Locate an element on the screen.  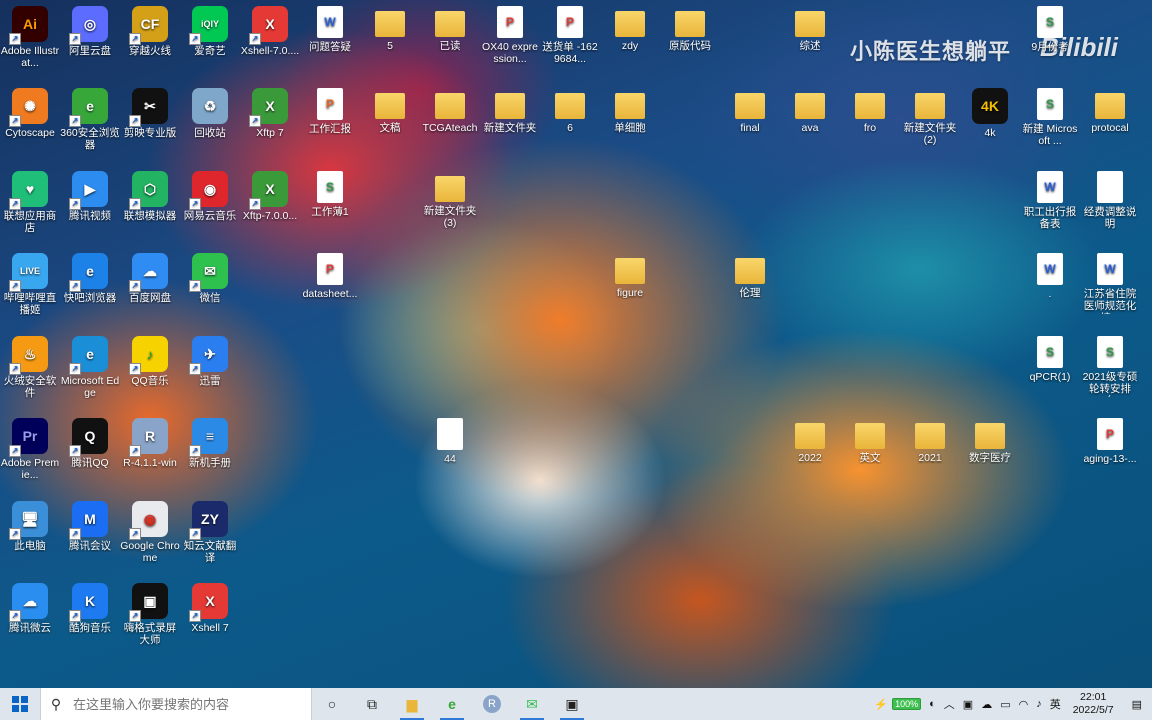
desktop-icon: ZY ↗ 知云文献翻译 is located at coordinates (210, 530).